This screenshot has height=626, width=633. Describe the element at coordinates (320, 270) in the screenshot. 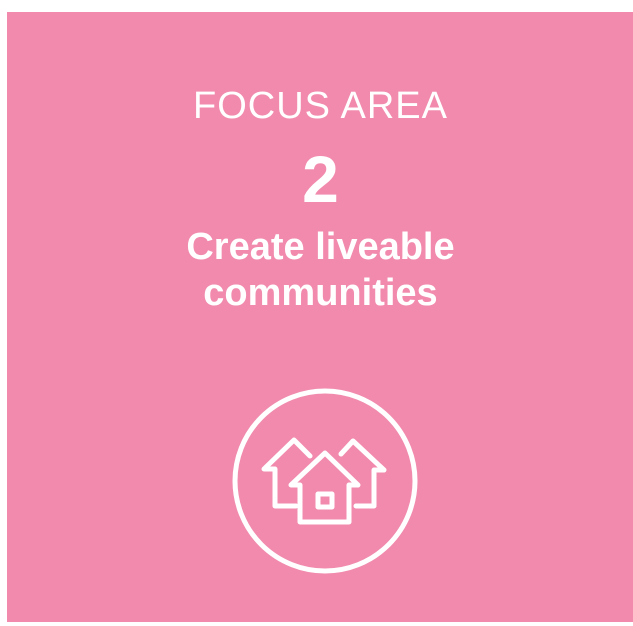

I see `focus-area-title: Create liveable communities` at that location.